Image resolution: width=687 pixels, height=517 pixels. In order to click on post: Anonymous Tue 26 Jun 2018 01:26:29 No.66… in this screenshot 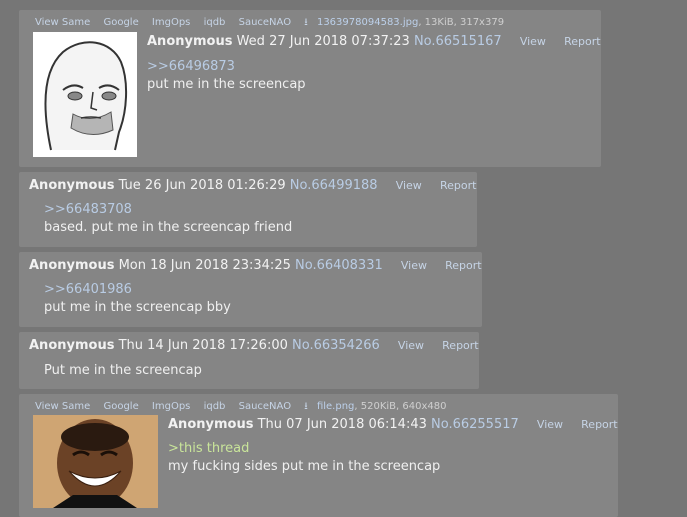, I will do `click(248, 209)`.